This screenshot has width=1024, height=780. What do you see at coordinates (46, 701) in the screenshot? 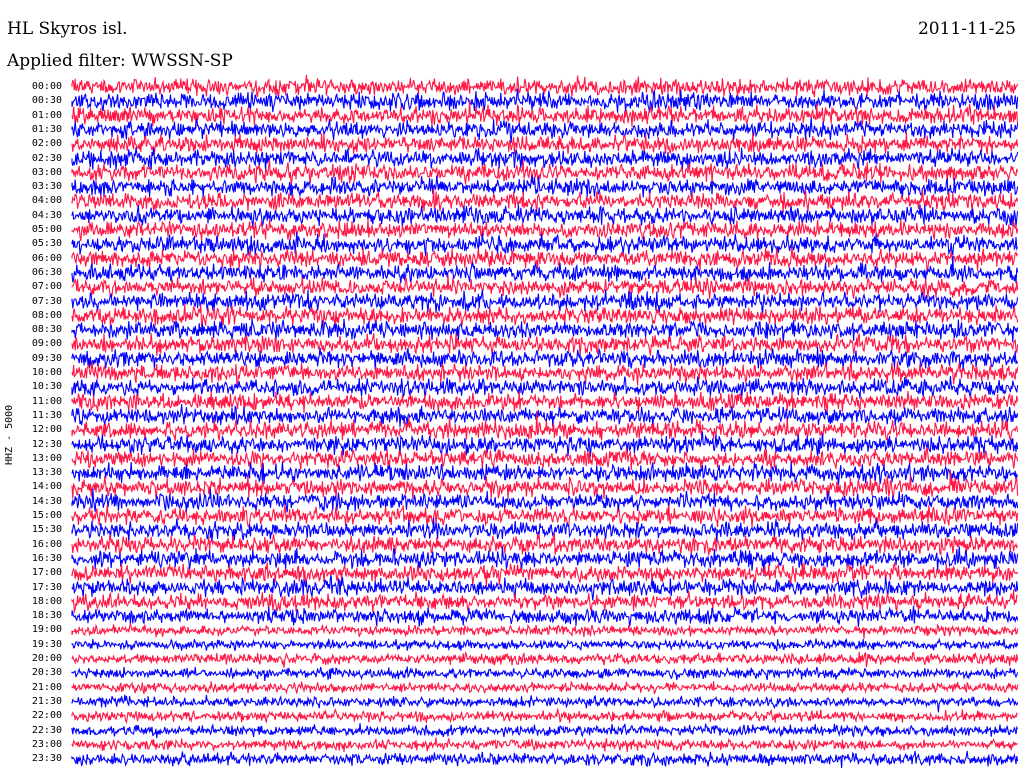
I see `time-label: 21:30` at bounding box center [46, 701].